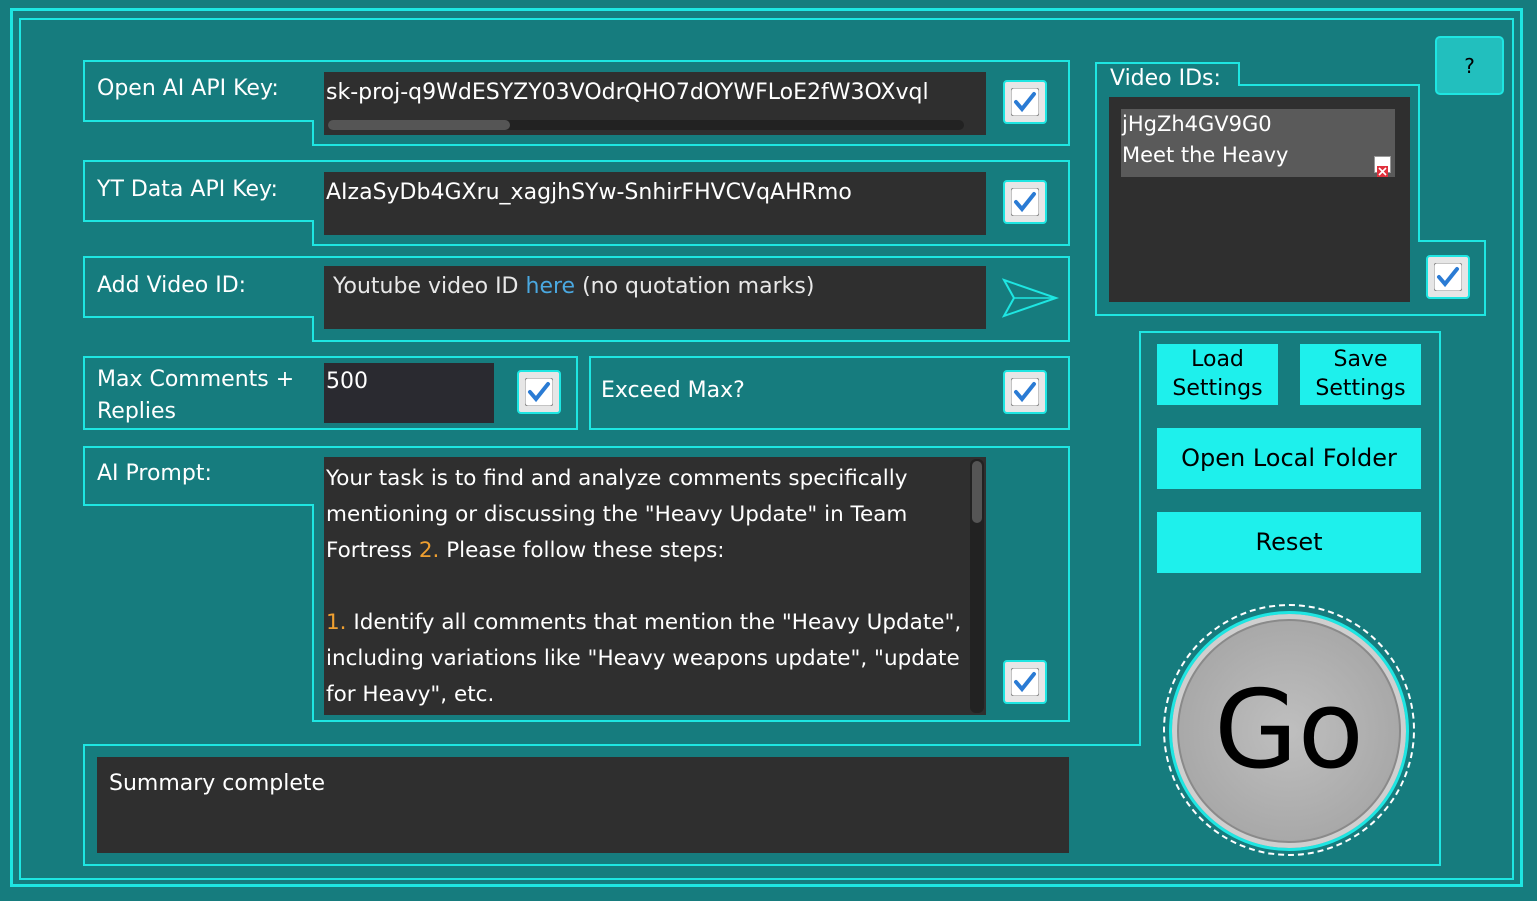 The image size is (1537, 901). What do you see at coordinates (429, 550) in the screenshot?
I see `prompt-number: 2.` at bounding box center [429, 550].